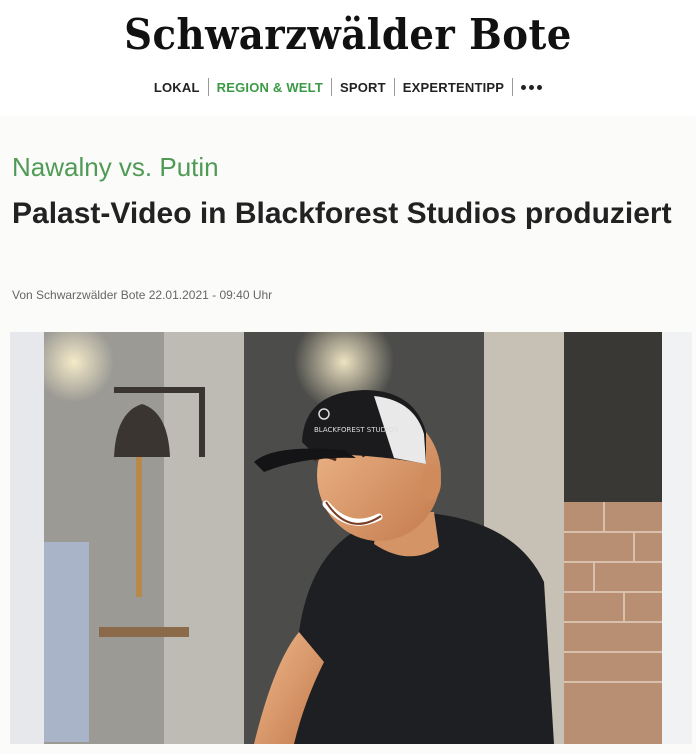  I want to click on more-dots-icon, so click(531, 87).